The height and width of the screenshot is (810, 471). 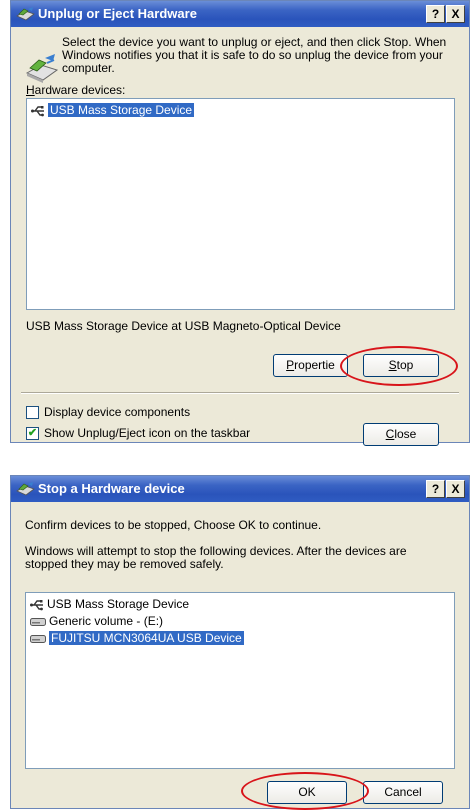 What do you see at coordinates (146, 638) in the screenshot?
I see `device-label: FUJITSU MCN3064UA USB Device` at bounding box center [146, 638].